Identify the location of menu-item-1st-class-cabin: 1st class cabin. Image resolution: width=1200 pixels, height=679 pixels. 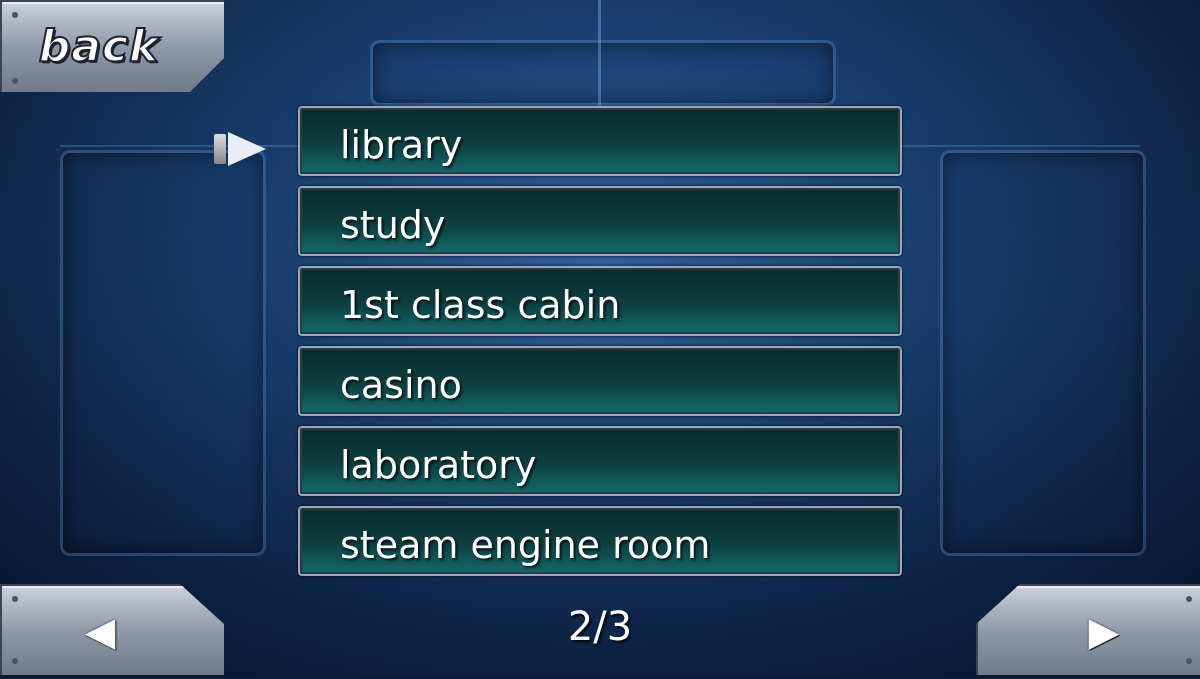
(600, 301).